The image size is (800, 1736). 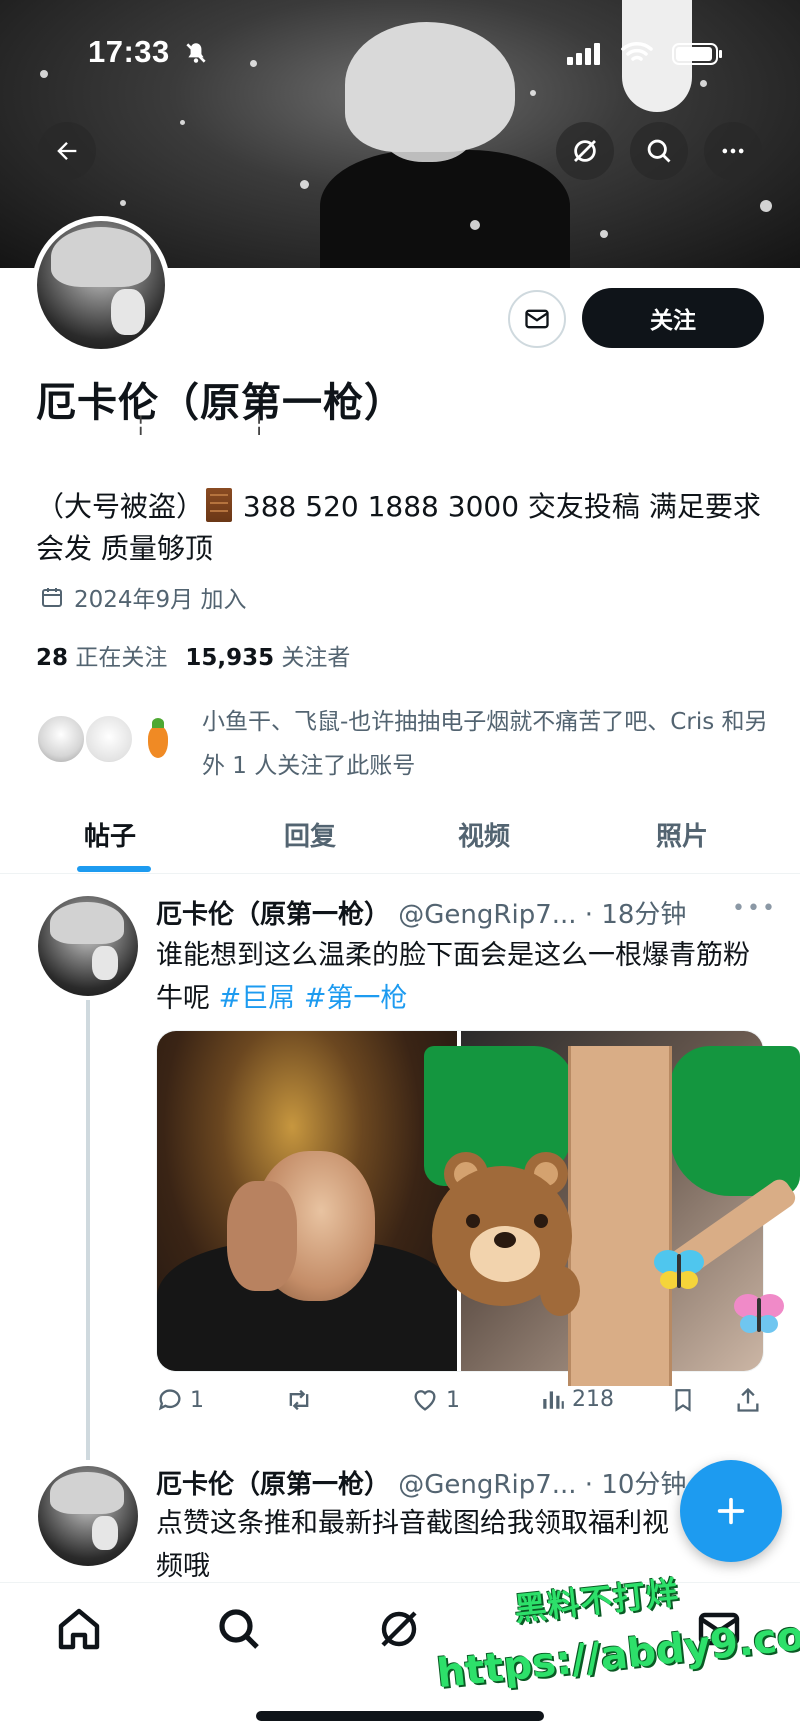 What do you see at coordinates (682, 834) in the screenshot?
I see `tab-photos: 照片` at bounding box center [682, 834].